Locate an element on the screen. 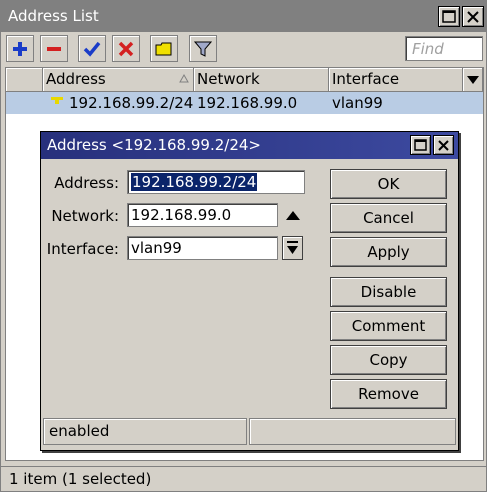 This screenshot has height=492, width=487. collapse-up-icon is located at coordinates (293, 215).